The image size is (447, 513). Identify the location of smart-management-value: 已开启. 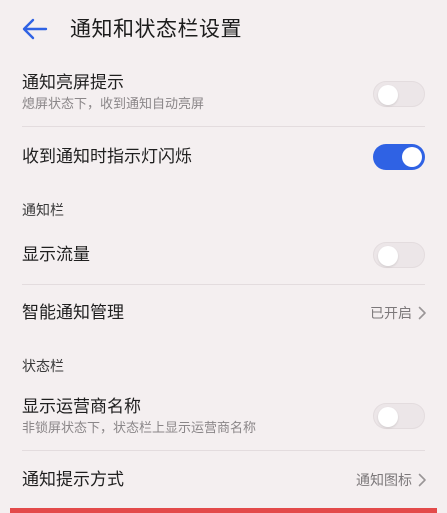
(398, 313).